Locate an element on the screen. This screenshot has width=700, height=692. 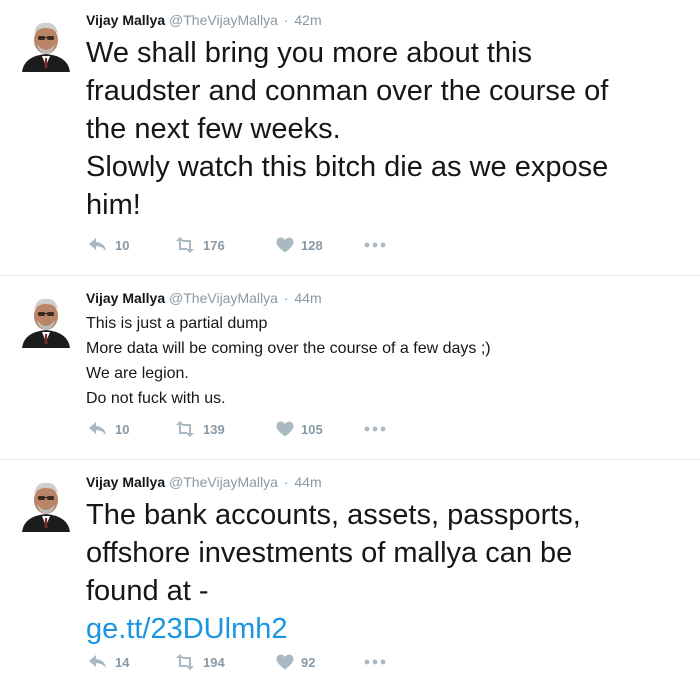
tweet-actions: 14 194 92 is located at coordinates (237, 662).